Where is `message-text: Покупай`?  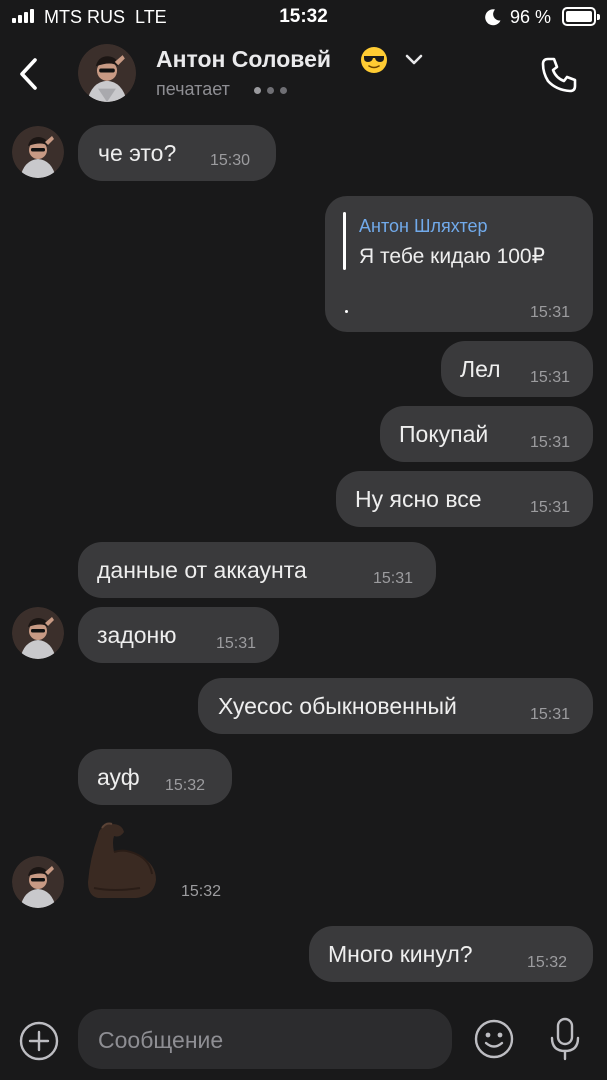
message-text: Покупай is located at coordinates (444, 434).